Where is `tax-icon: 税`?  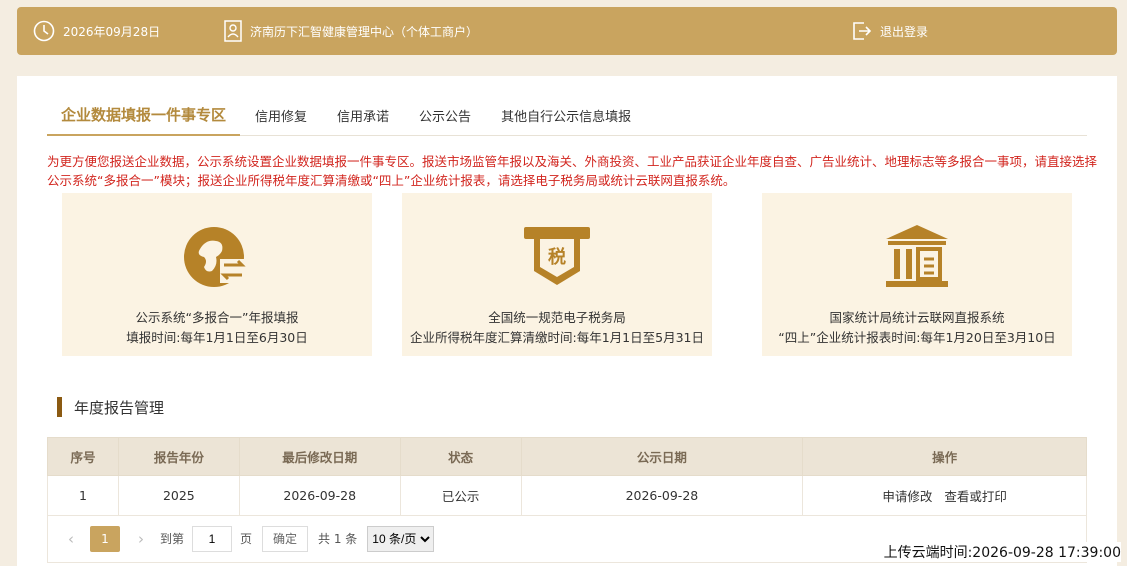 tax-icon: 税 is located at coordinates (557, 256).